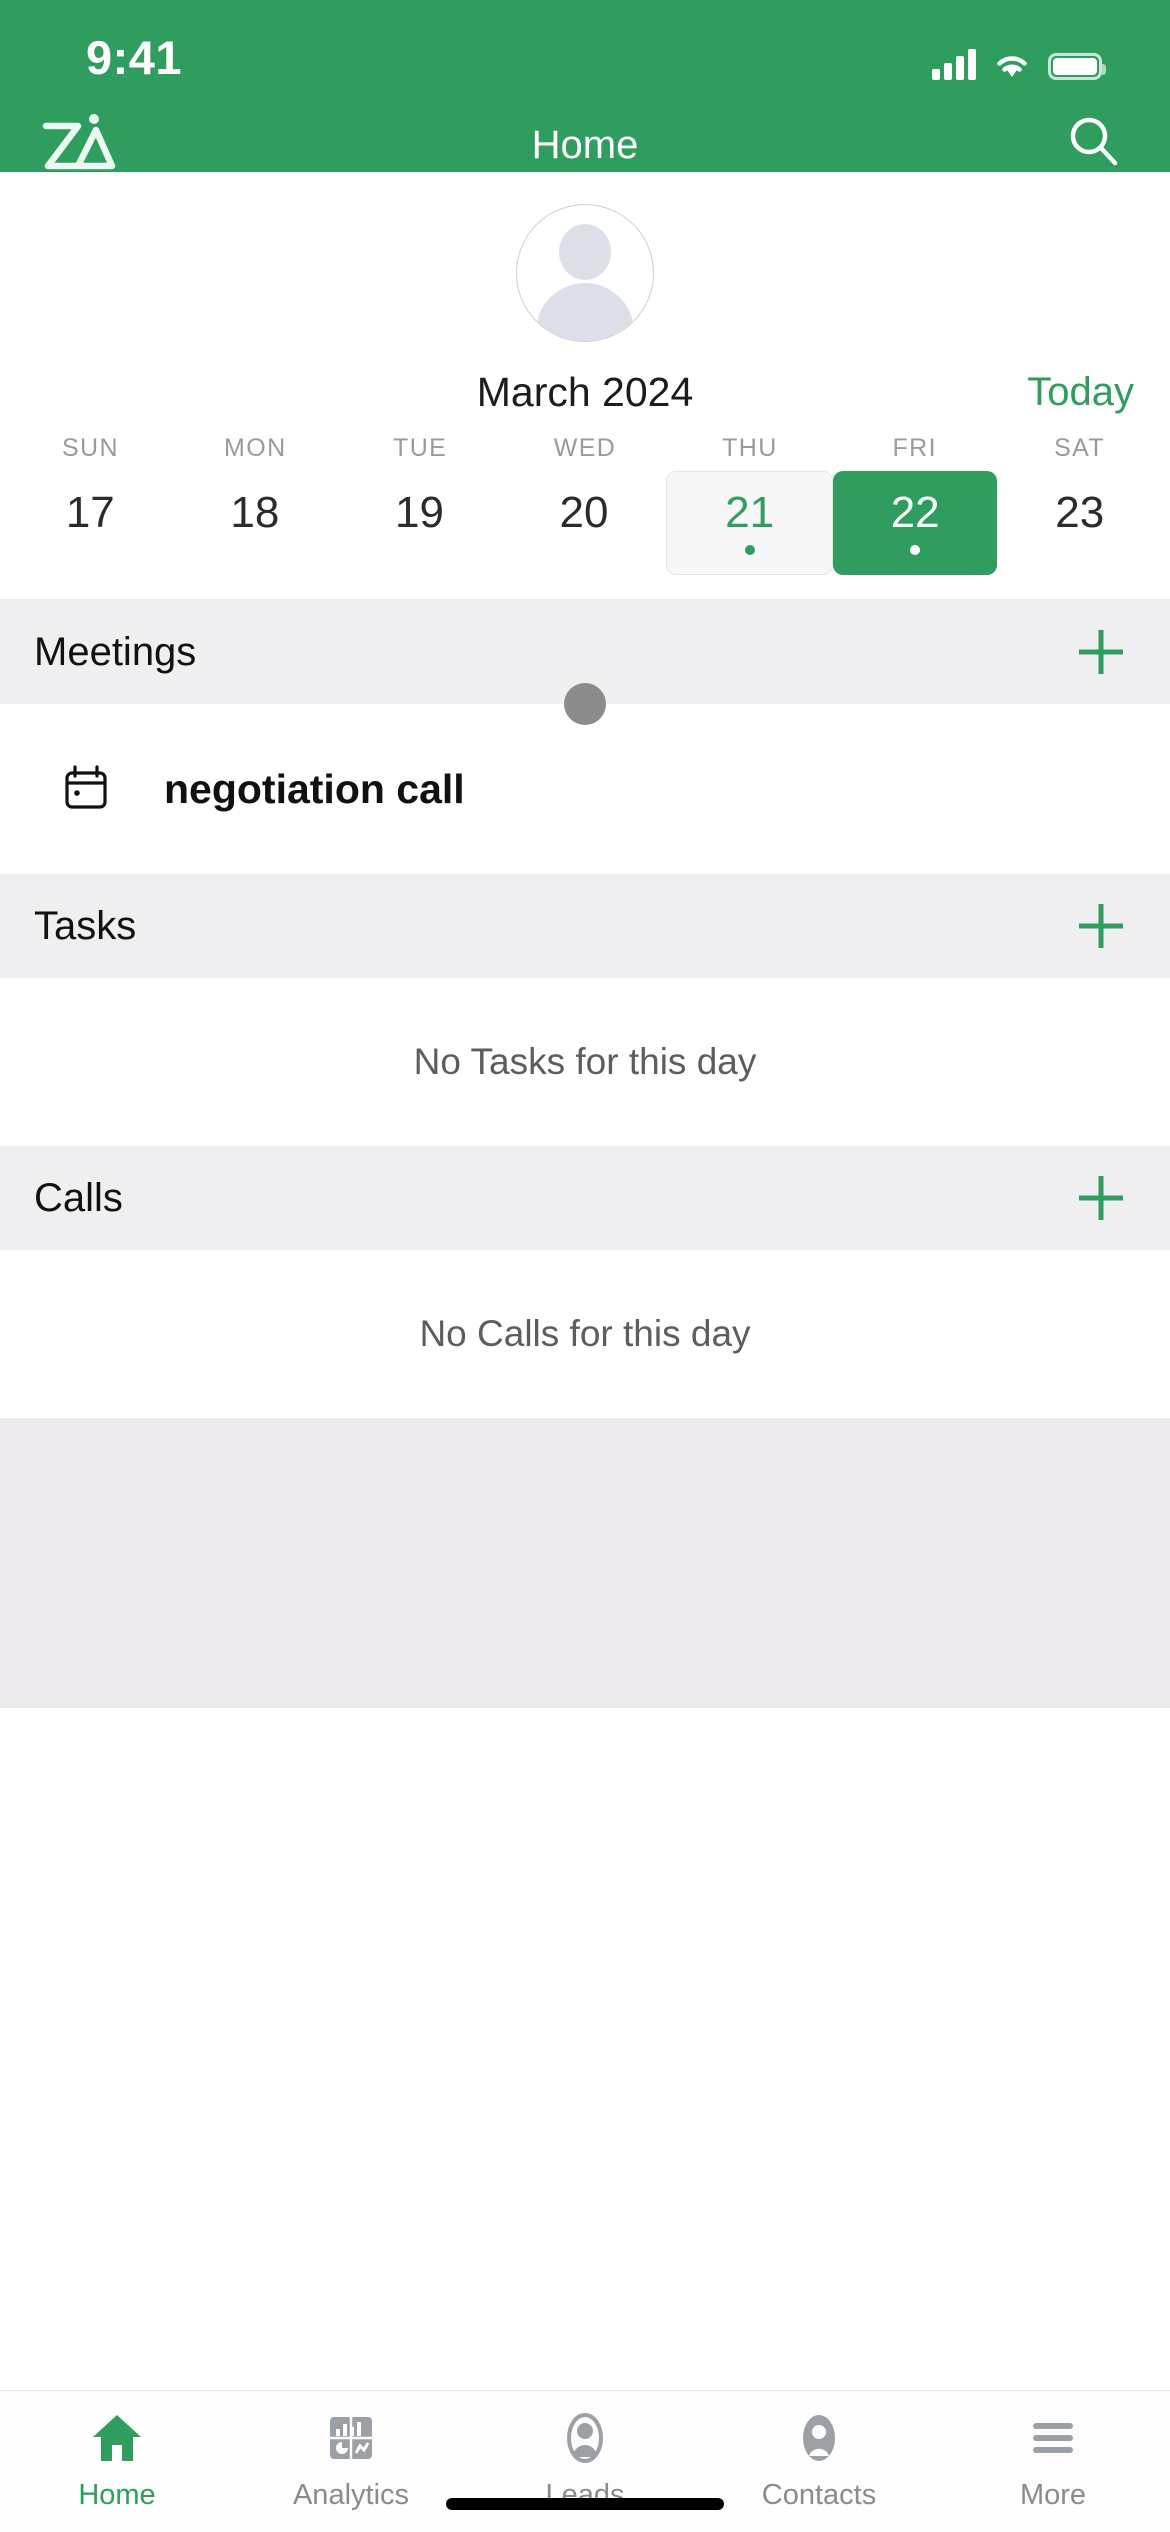 The height and width of the screenshot is (2532, 1170). Describe the element at coordinates (585, 2504) in the screenshot. I see `home-indicator` at that location.